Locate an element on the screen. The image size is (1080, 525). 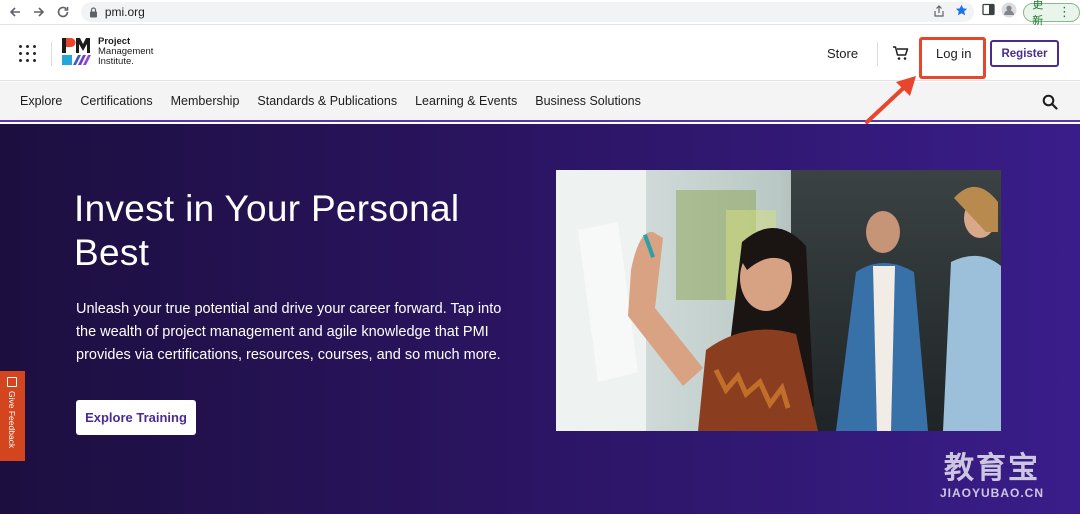
explore-training-button: Explore Training is located at coordinates (136, 417).